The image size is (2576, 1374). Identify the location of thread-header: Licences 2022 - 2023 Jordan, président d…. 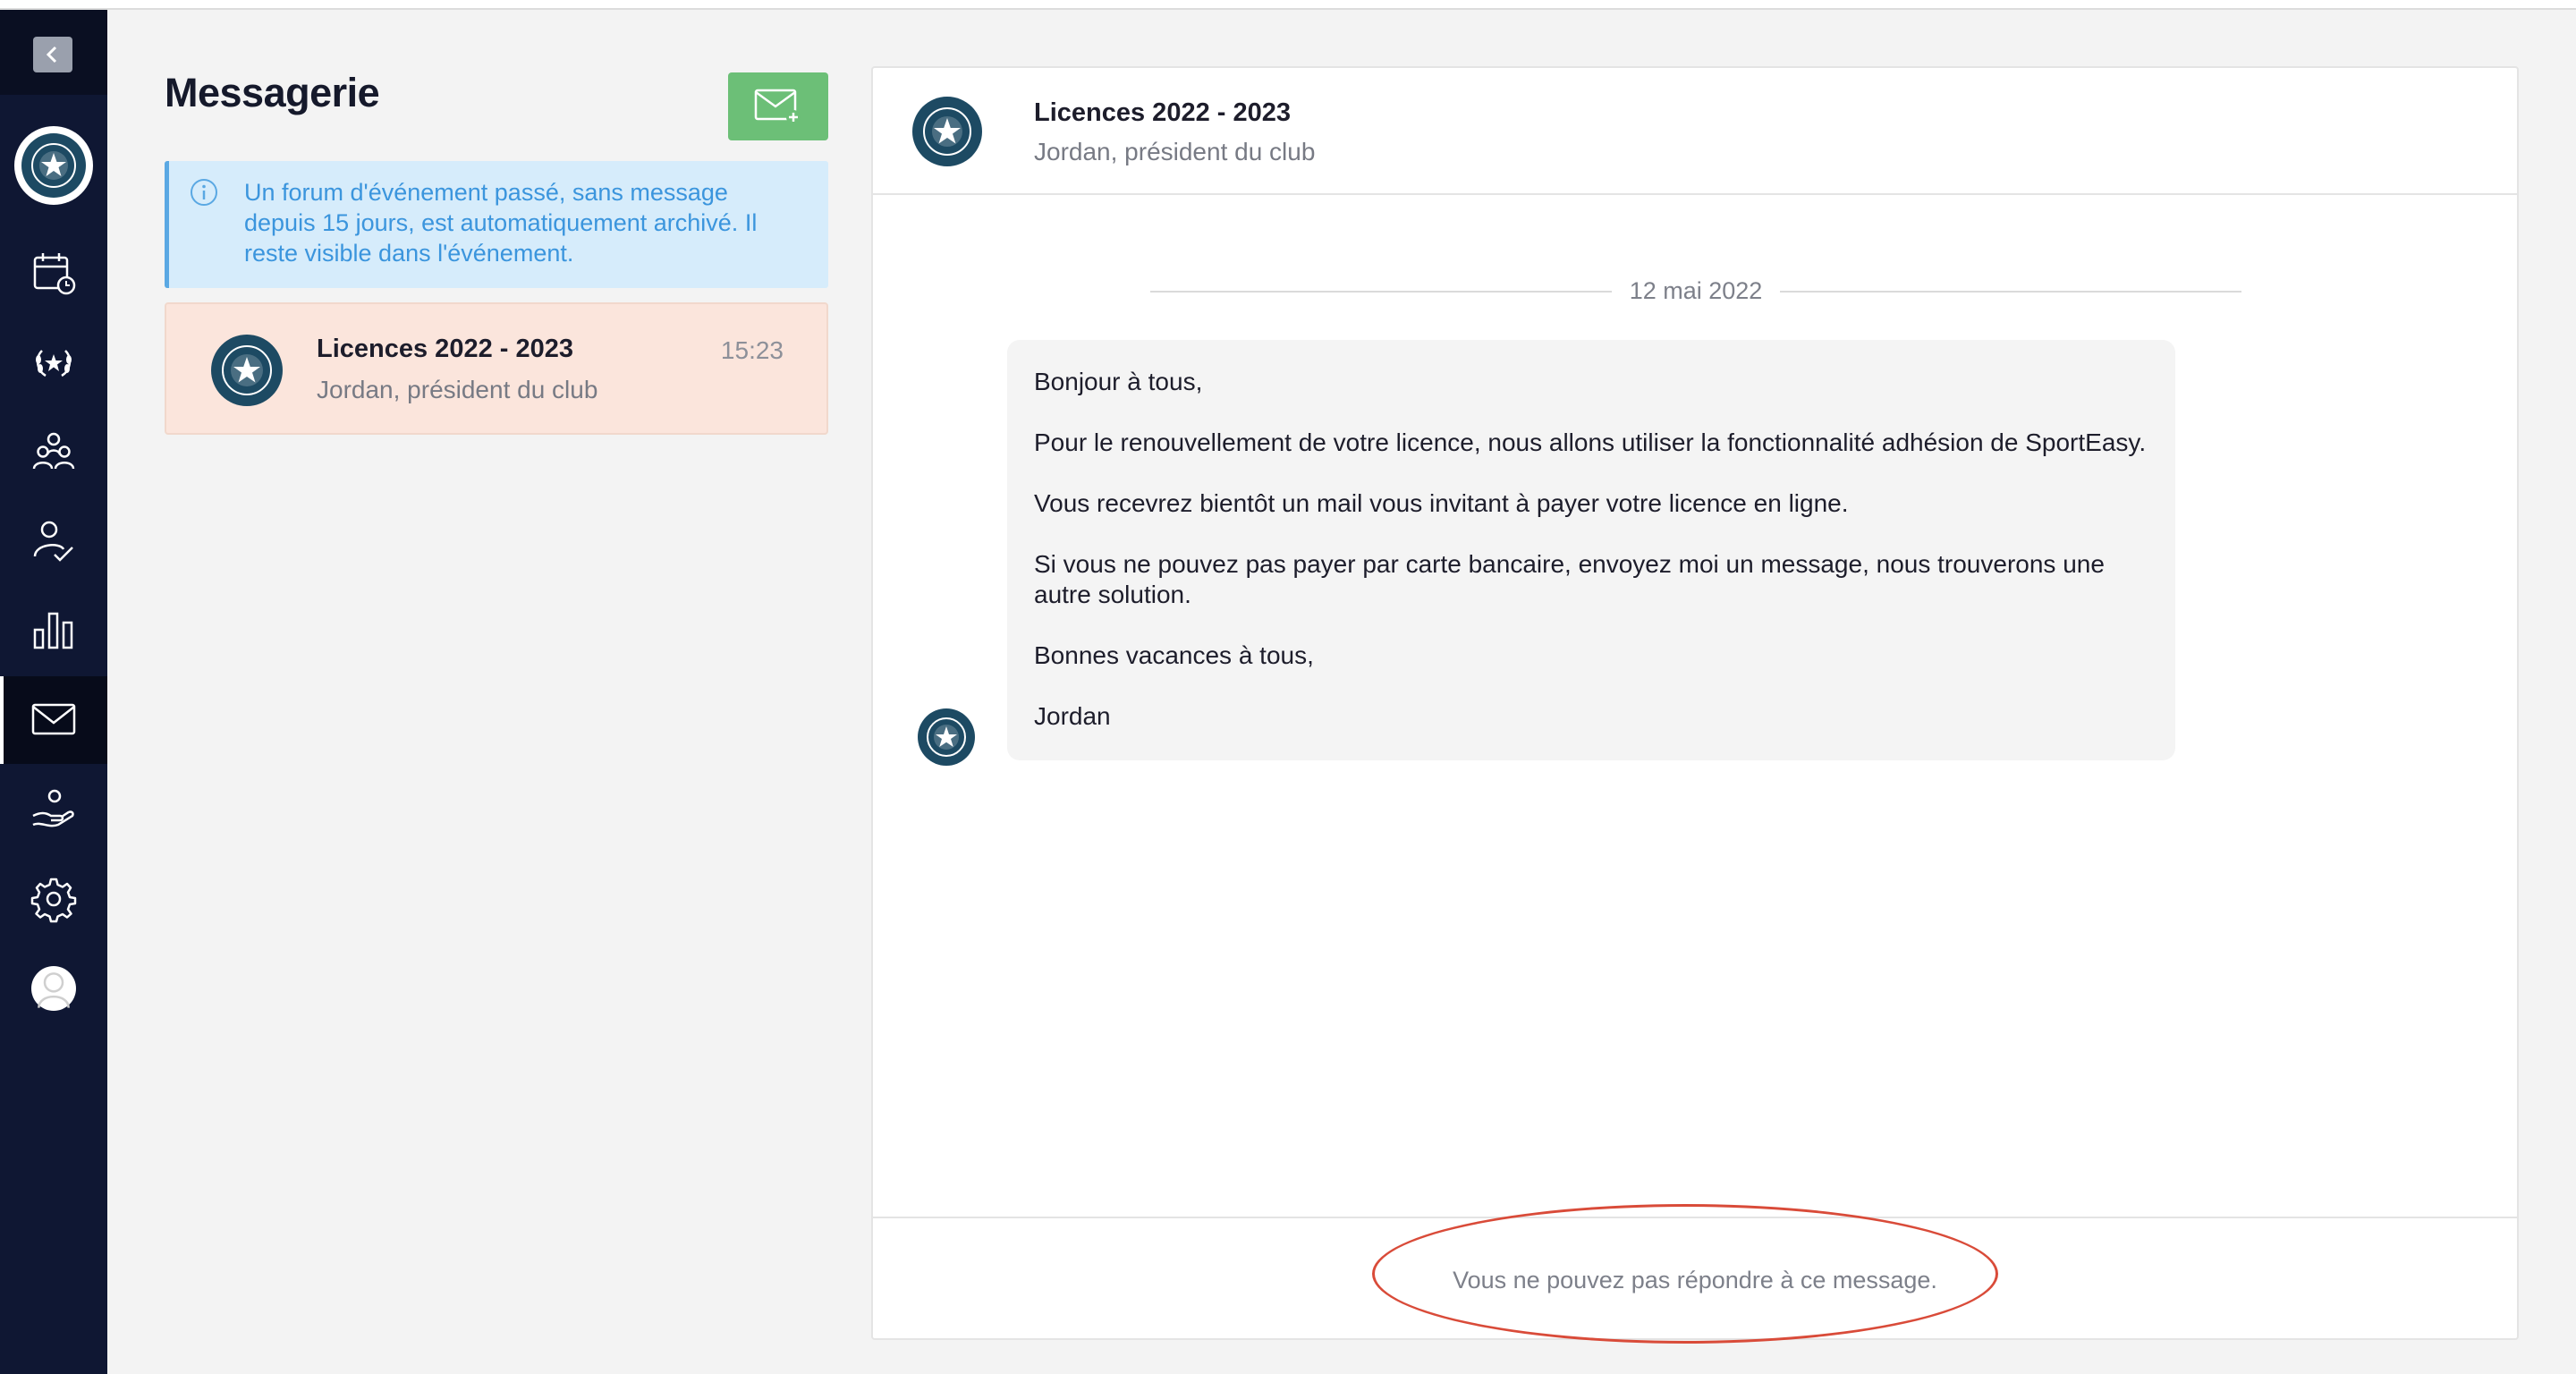
(1695, 131).